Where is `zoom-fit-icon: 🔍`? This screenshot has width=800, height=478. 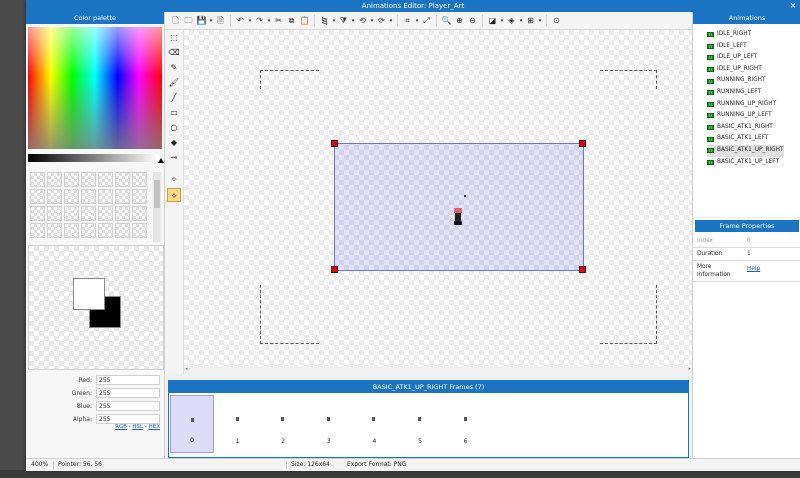
zoom-fit-icon: 🔍 is located at coordinates (446, 21).